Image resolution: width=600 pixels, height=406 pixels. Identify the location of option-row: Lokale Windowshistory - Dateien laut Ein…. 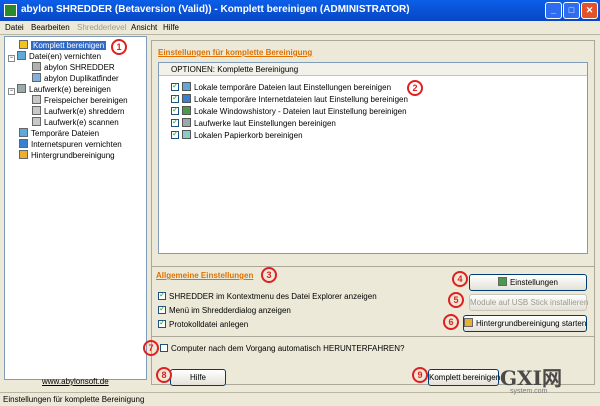
(289, 111).